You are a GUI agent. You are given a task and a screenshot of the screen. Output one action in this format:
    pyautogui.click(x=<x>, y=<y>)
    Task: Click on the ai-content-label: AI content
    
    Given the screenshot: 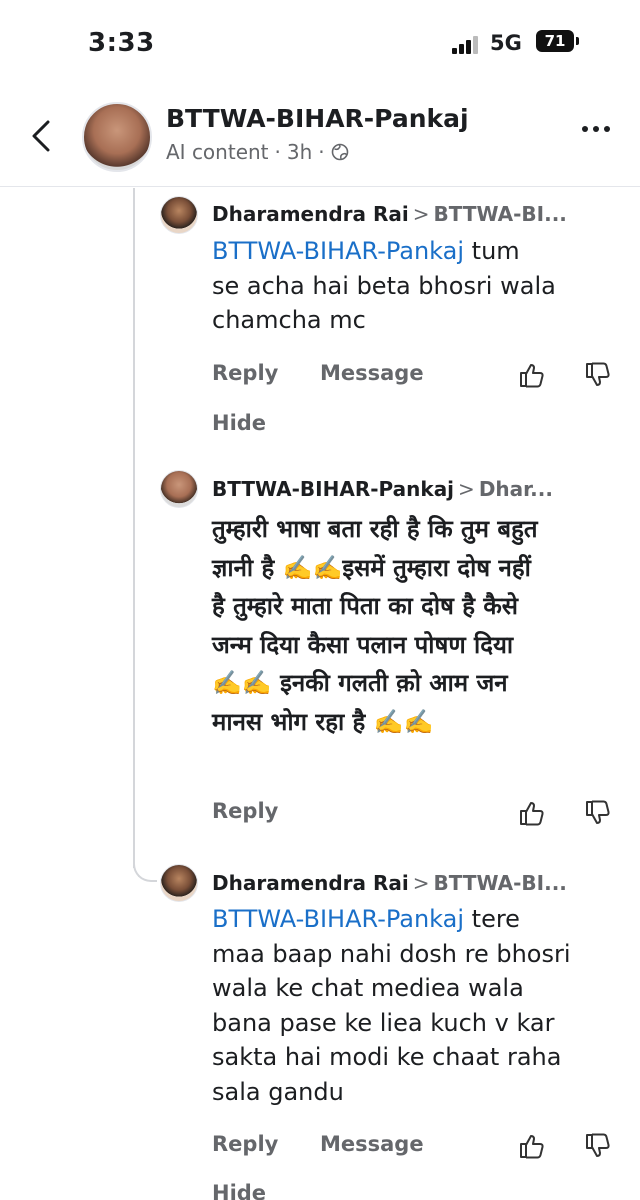 What is the action you would take?
    pyautogui.click(x=217, y=152)
    